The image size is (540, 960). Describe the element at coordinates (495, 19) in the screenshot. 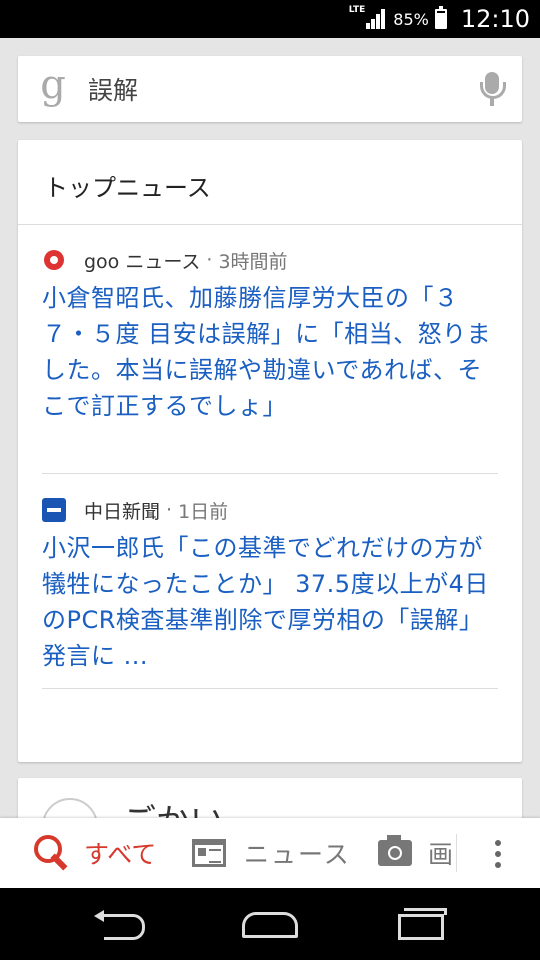

I see `clock: 12:10` at that location.